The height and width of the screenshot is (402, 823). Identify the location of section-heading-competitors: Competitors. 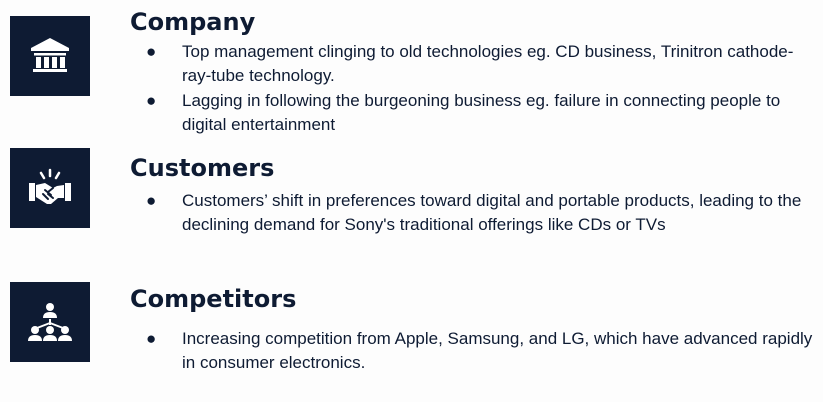
(213, 299).